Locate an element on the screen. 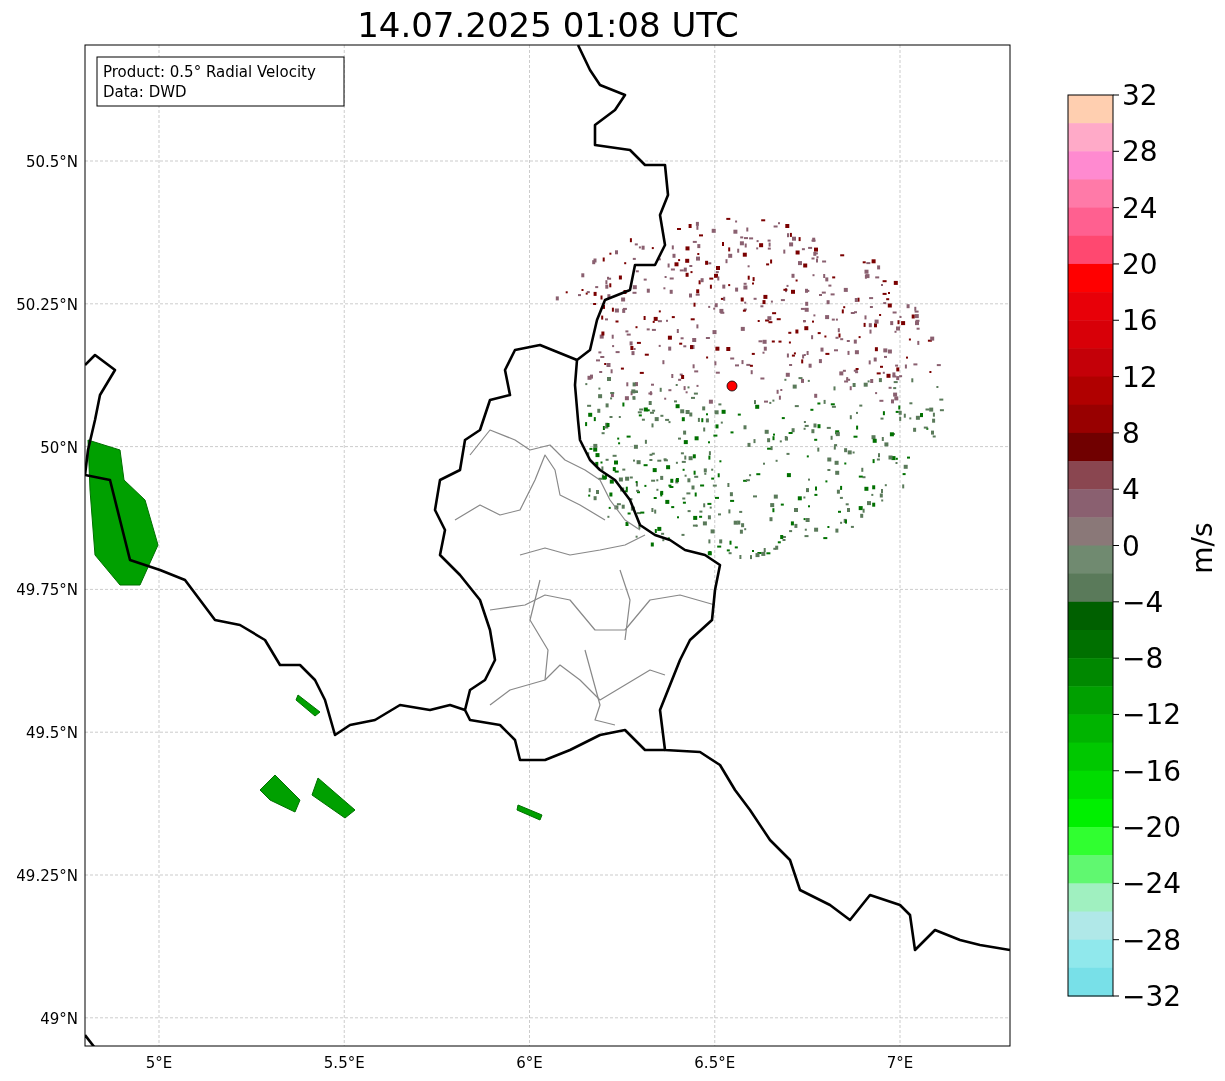 The image size is (1225, 1081). colorbar-tick-label: −20 is located at coordinates (1152, 828).